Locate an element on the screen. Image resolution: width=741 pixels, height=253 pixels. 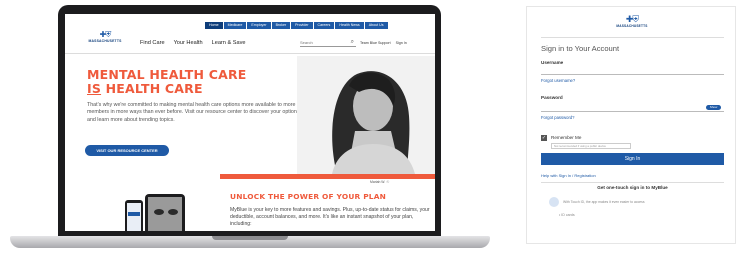
remember-me-note: Not recommended if using a public device is located at coordinates (591, 146).